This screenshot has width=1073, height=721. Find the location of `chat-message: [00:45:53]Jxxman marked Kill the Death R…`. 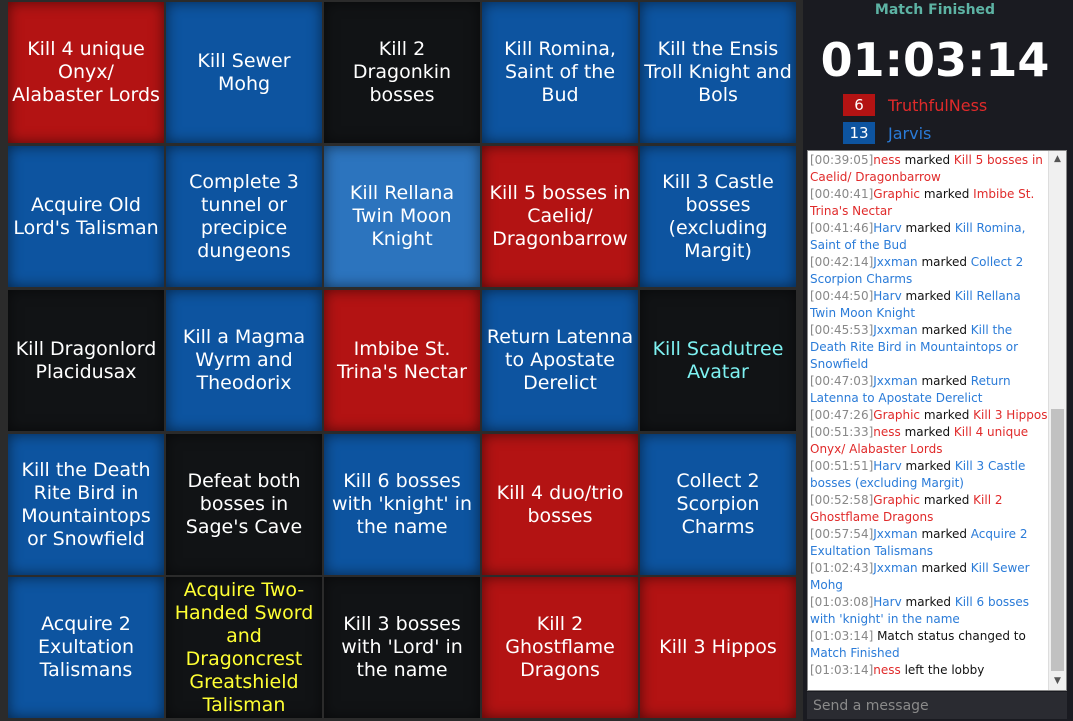

chat-message: [00:45:53]Jxxman marked Kill the Death R… is located at coordinates (929, 347).